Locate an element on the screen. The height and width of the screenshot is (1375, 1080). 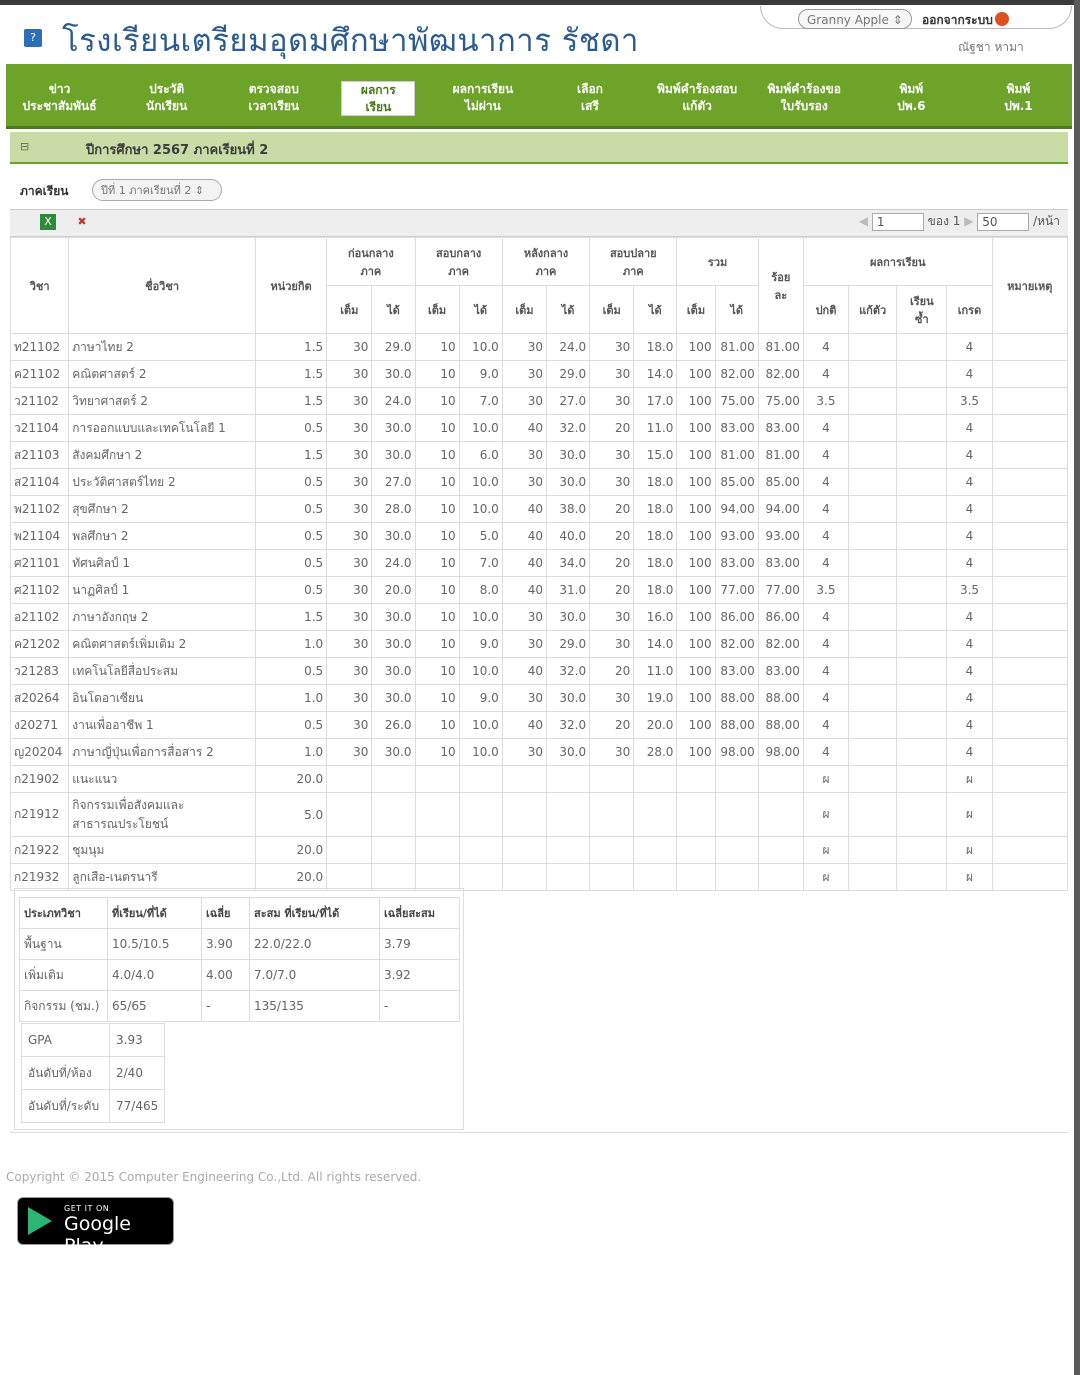
user-select: Granny Apple ⇕ is located at coordinates (855, 19).